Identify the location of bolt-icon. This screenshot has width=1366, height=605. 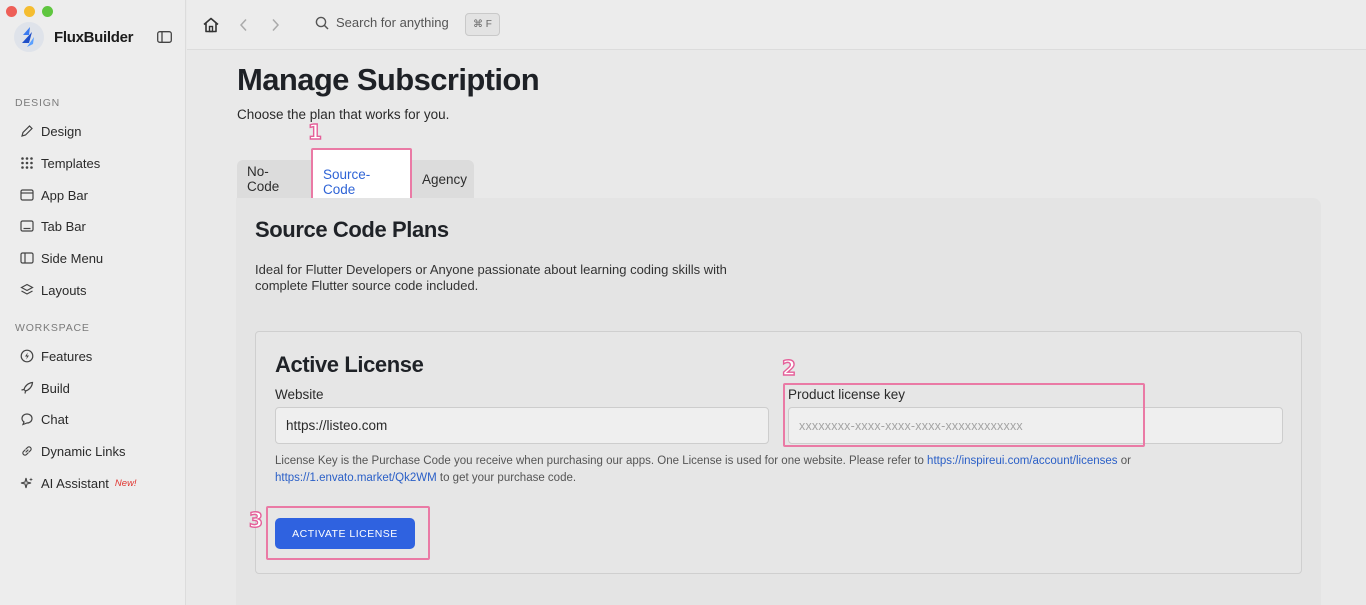
(27, 356).